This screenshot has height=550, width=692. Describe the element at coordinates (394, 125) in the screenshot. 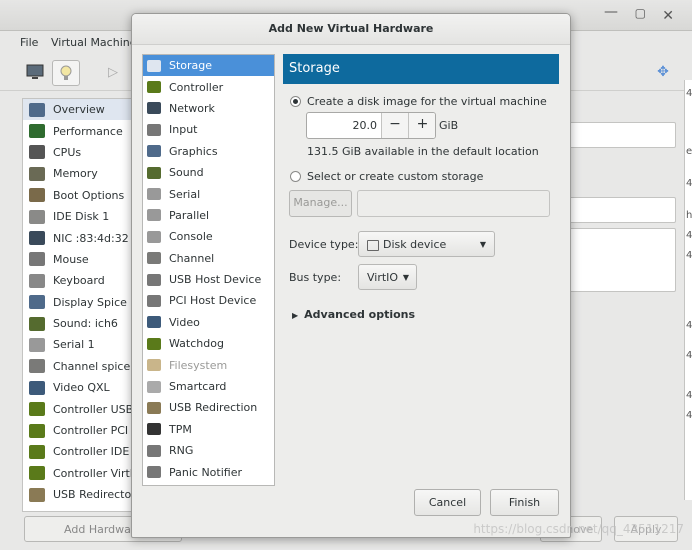

I see `decrement-button: −` at that location.